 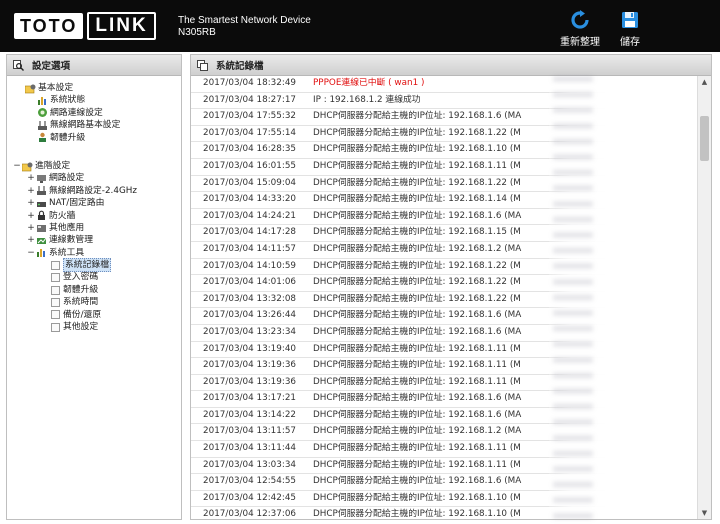 What do you see at coordinates (250, 132) in the screenshot?
I see `log-timestamp: 2017/03/04 17:55:14` at bounding box center [250, 132].